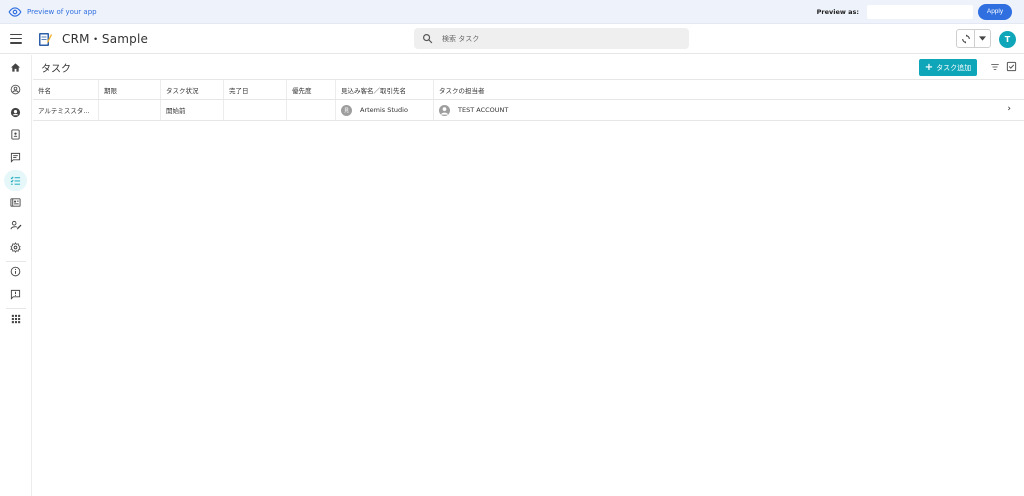 This screenshot has width=1024, height=496. What do you see at coordinates (1007, 39) in the screenshot?
I see `user-avatar: T` at bounding box center [1007, 39].